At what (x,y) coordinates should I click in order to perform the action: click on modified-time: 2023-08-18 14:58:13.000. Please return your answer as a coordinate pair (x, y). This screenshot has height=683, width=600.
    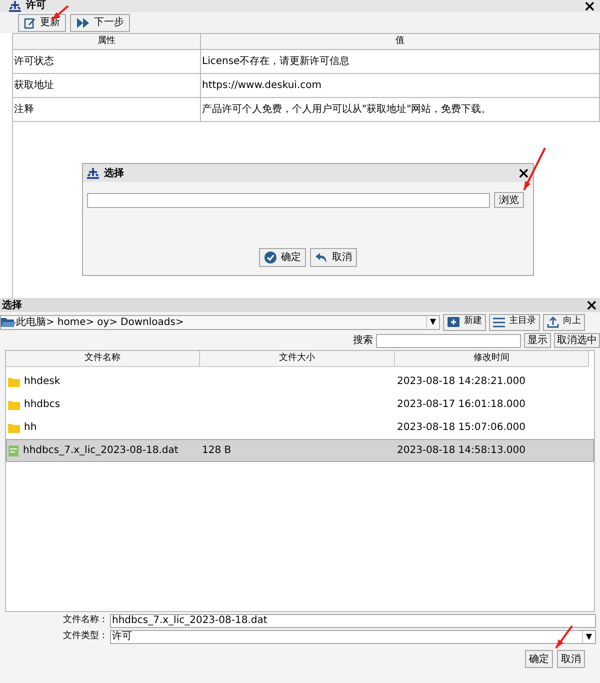
    Looking at the image, I should click on (461, 451).